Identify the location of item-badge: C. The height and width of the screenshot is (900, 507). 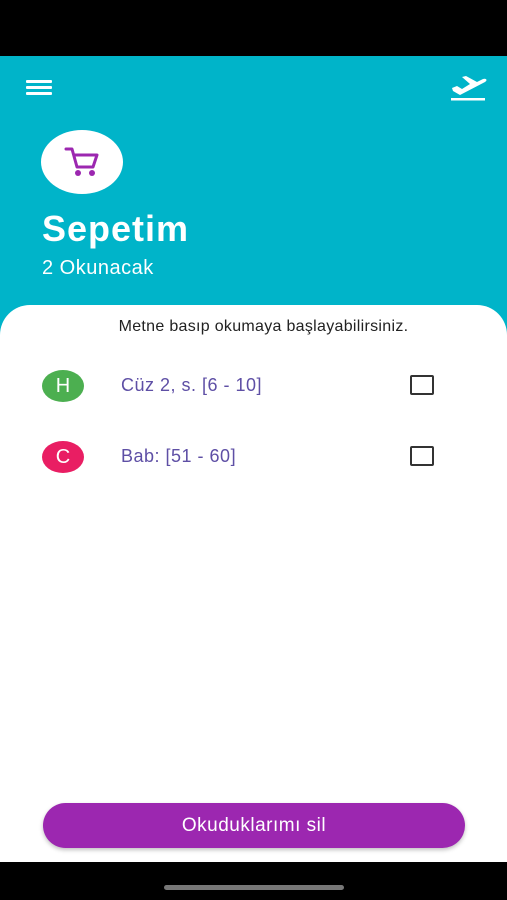
(63, 457).